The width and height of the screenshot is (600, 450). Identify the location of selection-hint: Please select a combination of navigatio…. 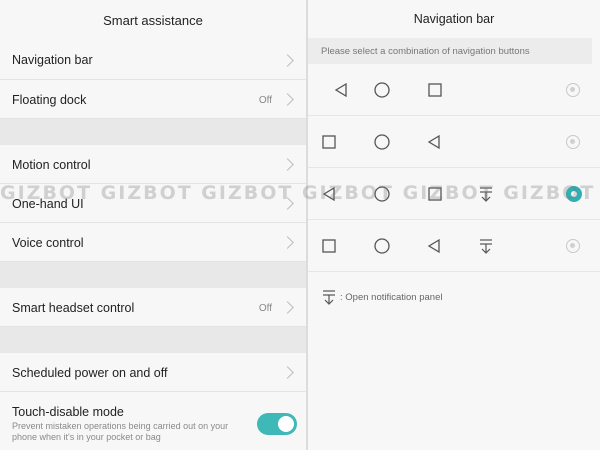
(450, 51).